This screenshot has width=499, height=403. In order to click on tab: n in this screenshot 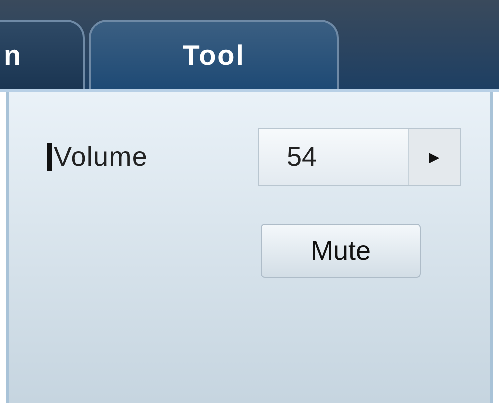, I will do `click(42, 54)`.